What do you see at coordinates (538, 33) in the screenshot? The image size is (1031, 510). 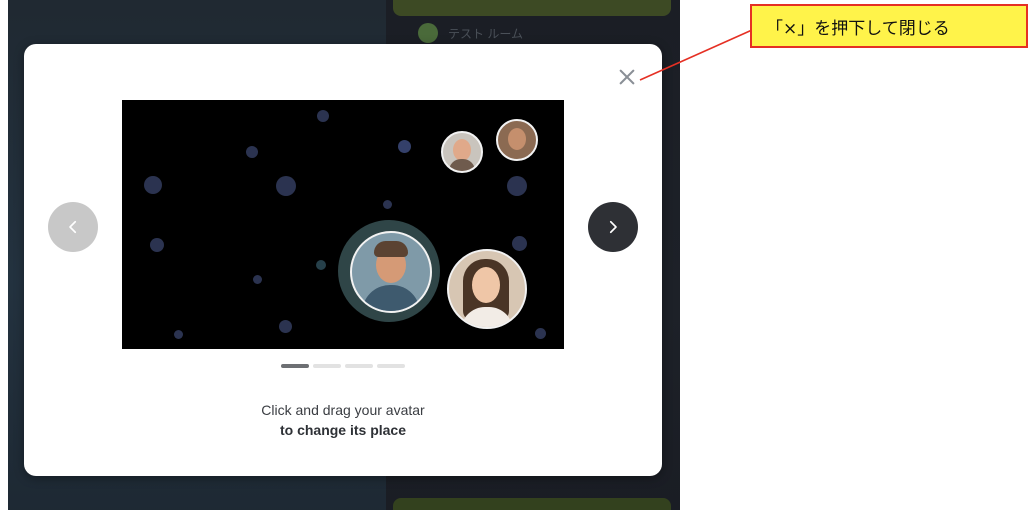 I see `background-room-item: テスト ルーム` at bounding box center [538, 33].